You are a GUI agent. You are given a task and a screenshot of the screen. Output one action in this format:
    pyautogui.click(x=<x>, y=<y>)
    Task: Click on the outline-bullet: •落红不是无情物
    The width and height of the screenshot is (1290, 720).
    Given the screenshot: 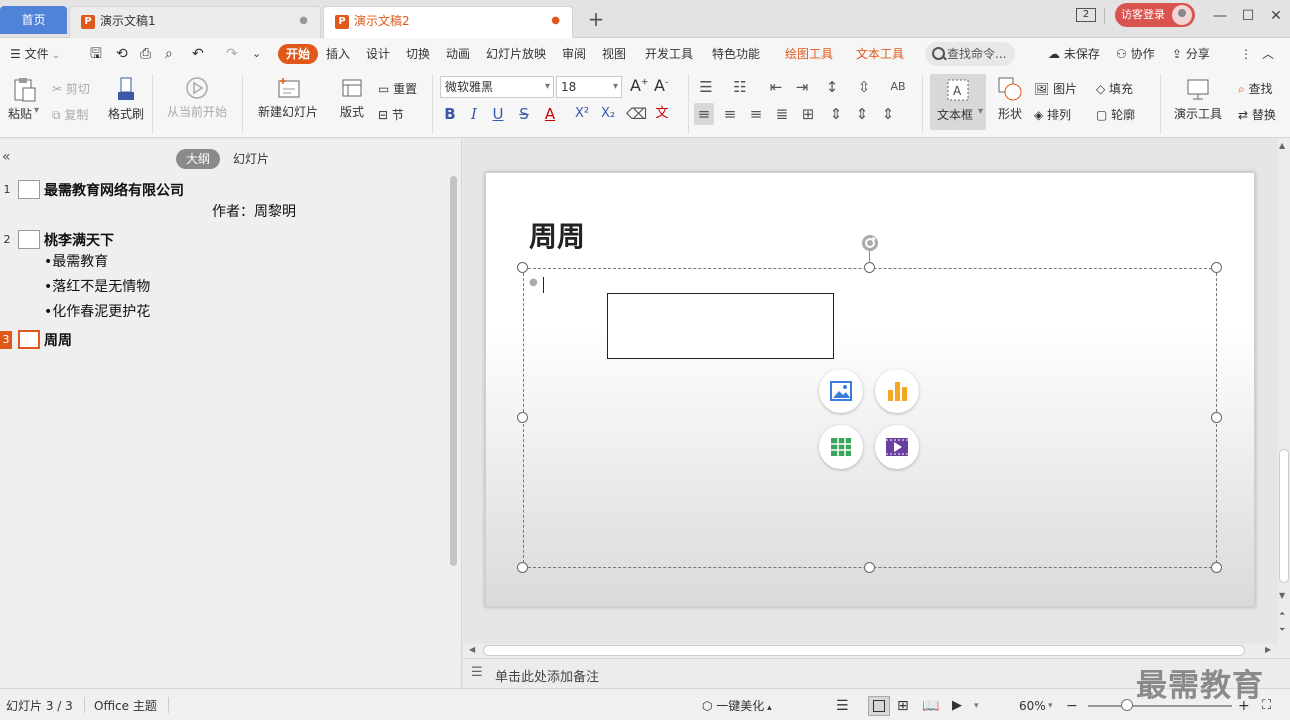 What is the action you would take?
    pyautogui.click(x=97, y=286)
    